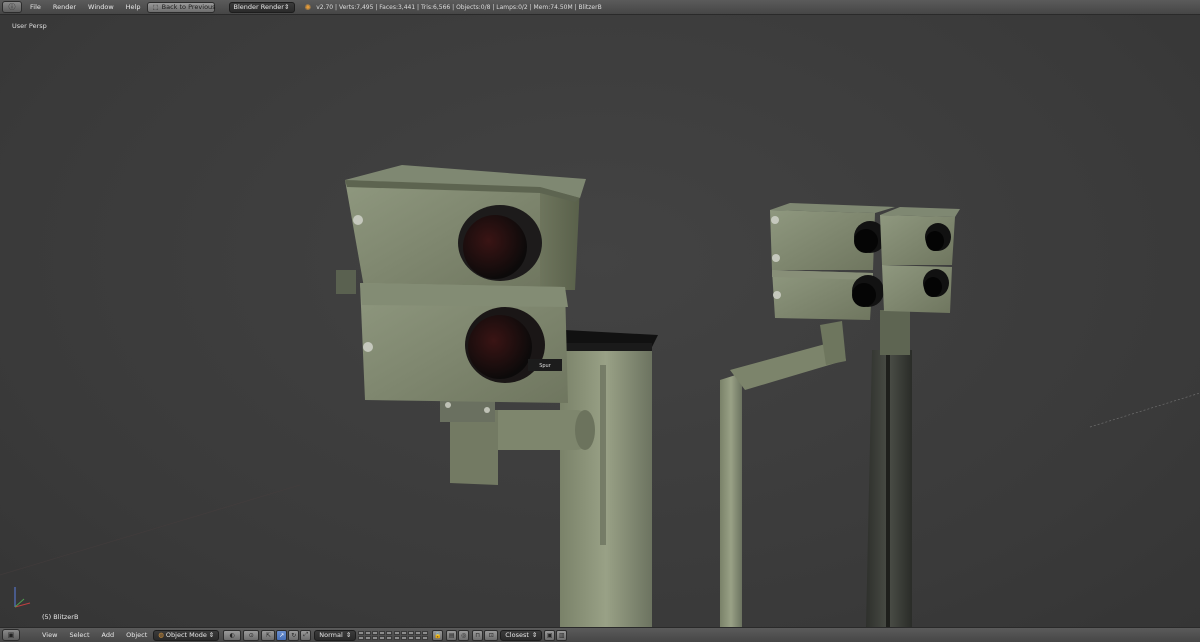 The image size is (1200, 642). I want to click on menu-help: Help, so click(133, 7).